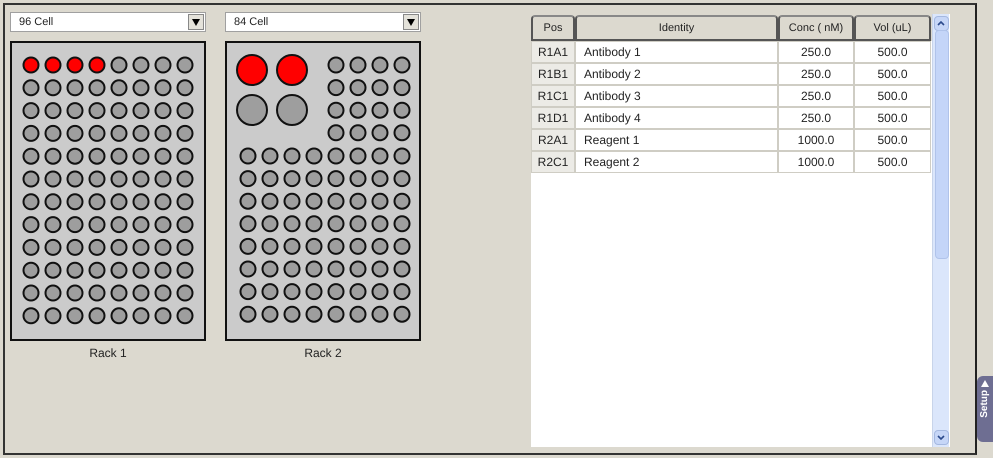 This screenshot has width=993, height=458. What do you see at coordinates (676, 96) in the screenshot?
I see `table-cell: Antibody 3` at bounding box center [676, 96].